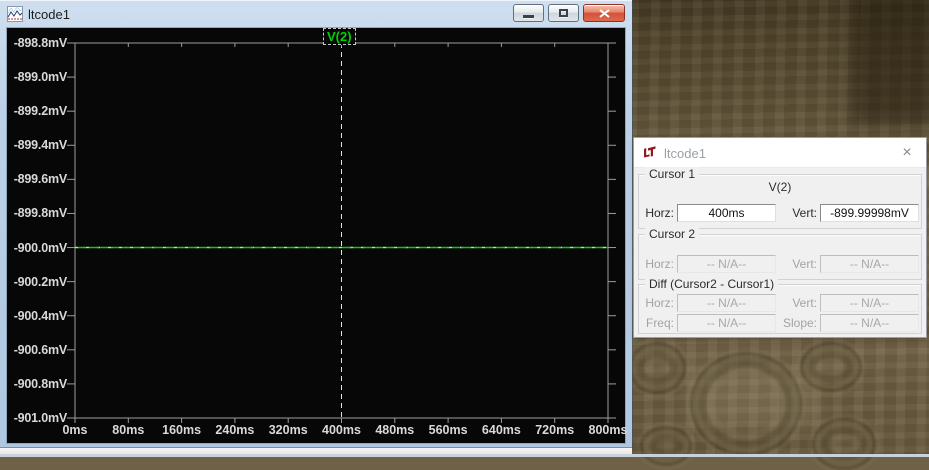  I want to click on diff-freq-field, so click(726, 322).